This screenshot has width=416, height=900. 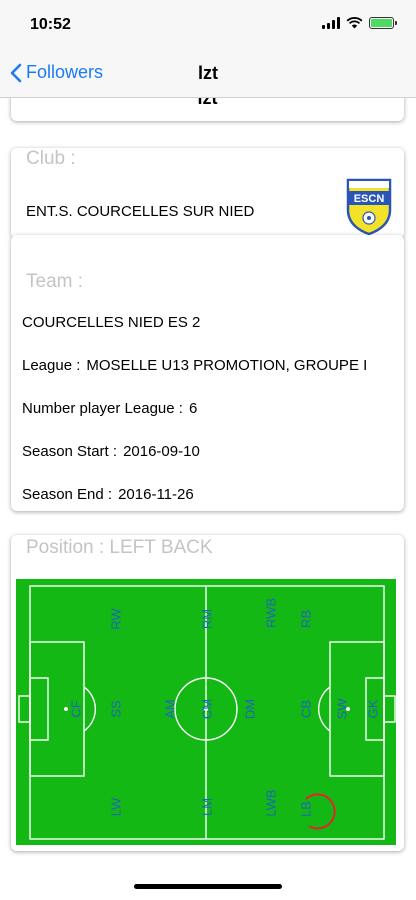 What do you see at coordinates (119, 547) in the screenshot?
I see `position-label: Position : LEFT BACK` at bounding box center [119, 547].